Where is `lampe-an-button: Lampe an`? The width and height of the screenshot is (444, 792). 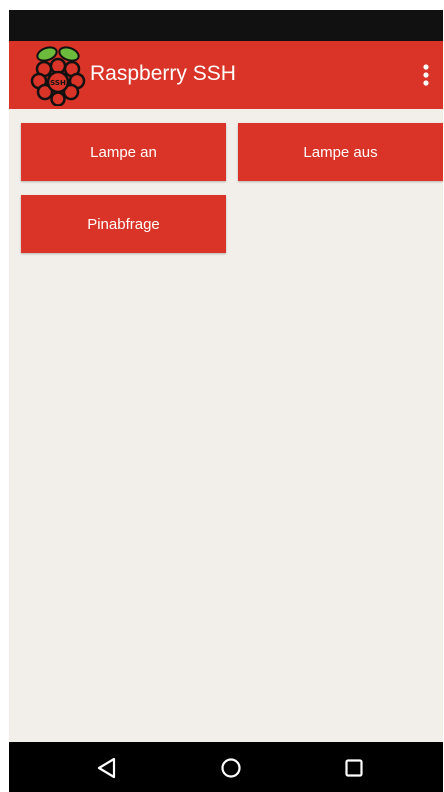
lampe-an-button: Lampe an is located at coordinates (123, 152).